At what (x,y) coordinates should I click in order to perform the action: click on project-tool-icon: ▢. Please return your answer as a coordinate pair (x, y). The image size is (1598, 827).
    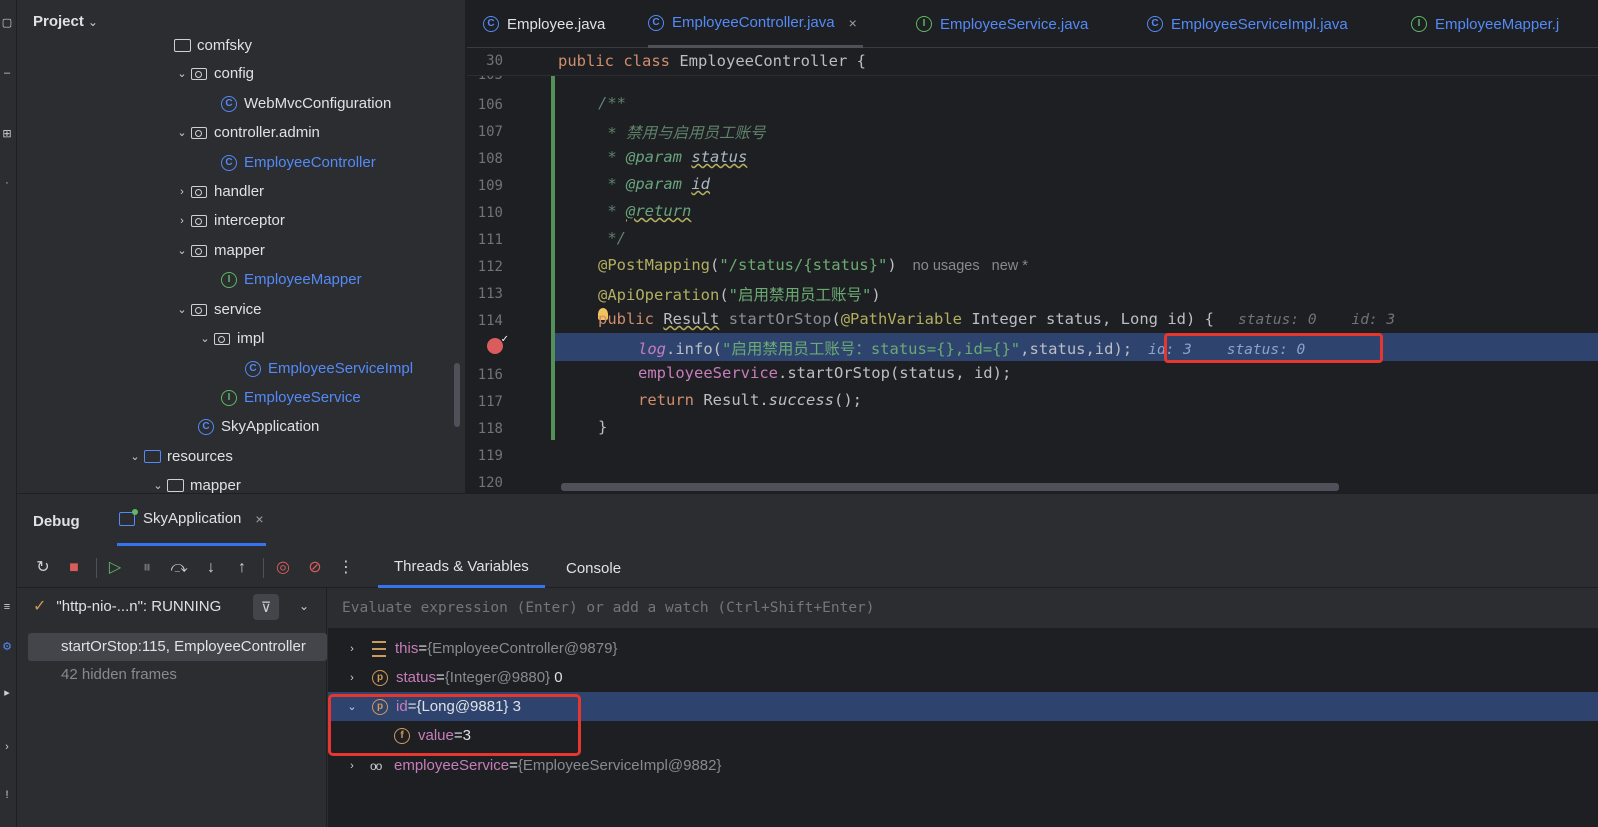
    Looking at the image, I should click on (7, 23).